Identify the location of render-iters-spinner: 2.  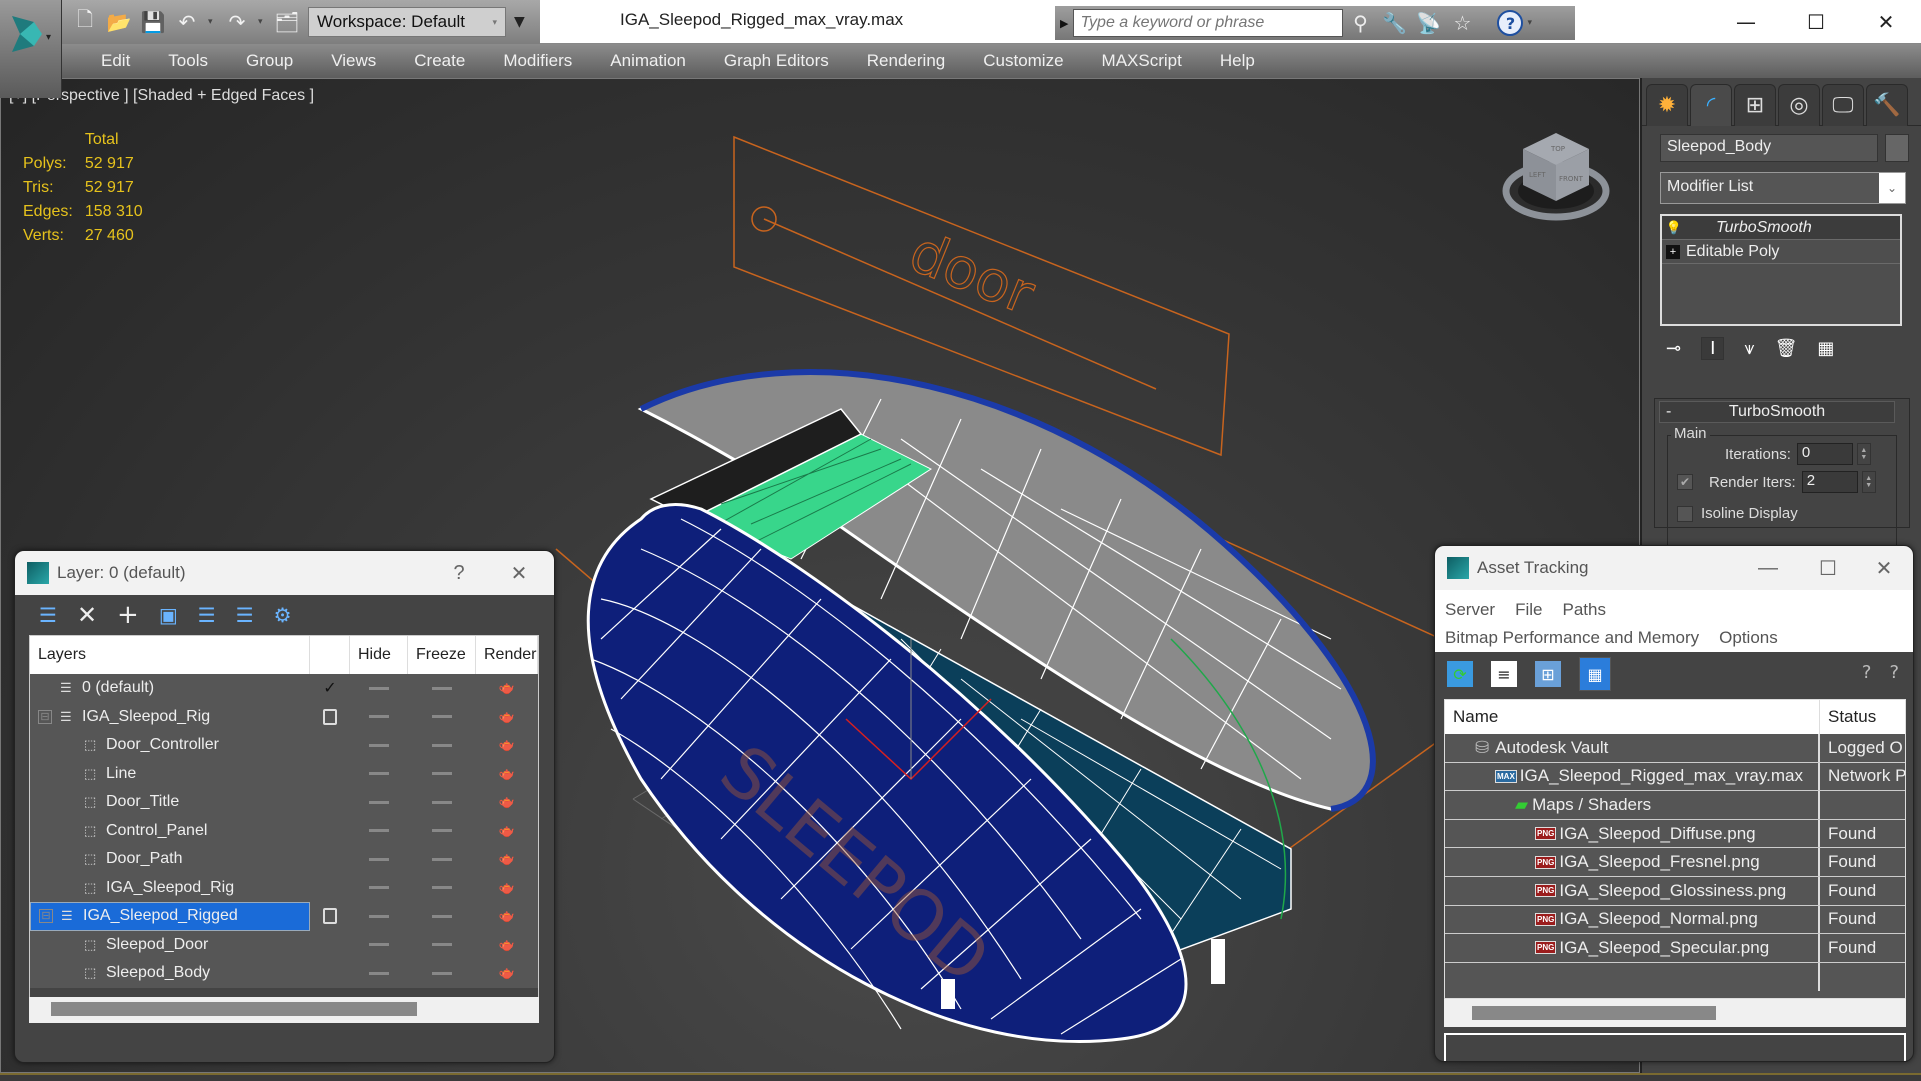
(1829, 482).